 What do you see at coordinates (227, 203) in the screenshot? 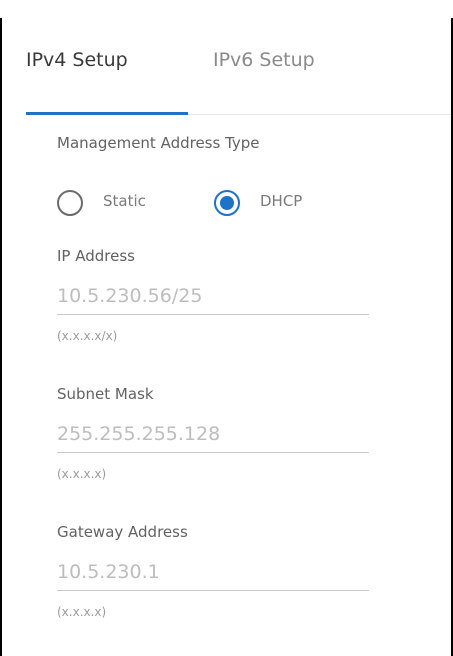
I see `radio-selected-icon` at bounding box center [227, 203].